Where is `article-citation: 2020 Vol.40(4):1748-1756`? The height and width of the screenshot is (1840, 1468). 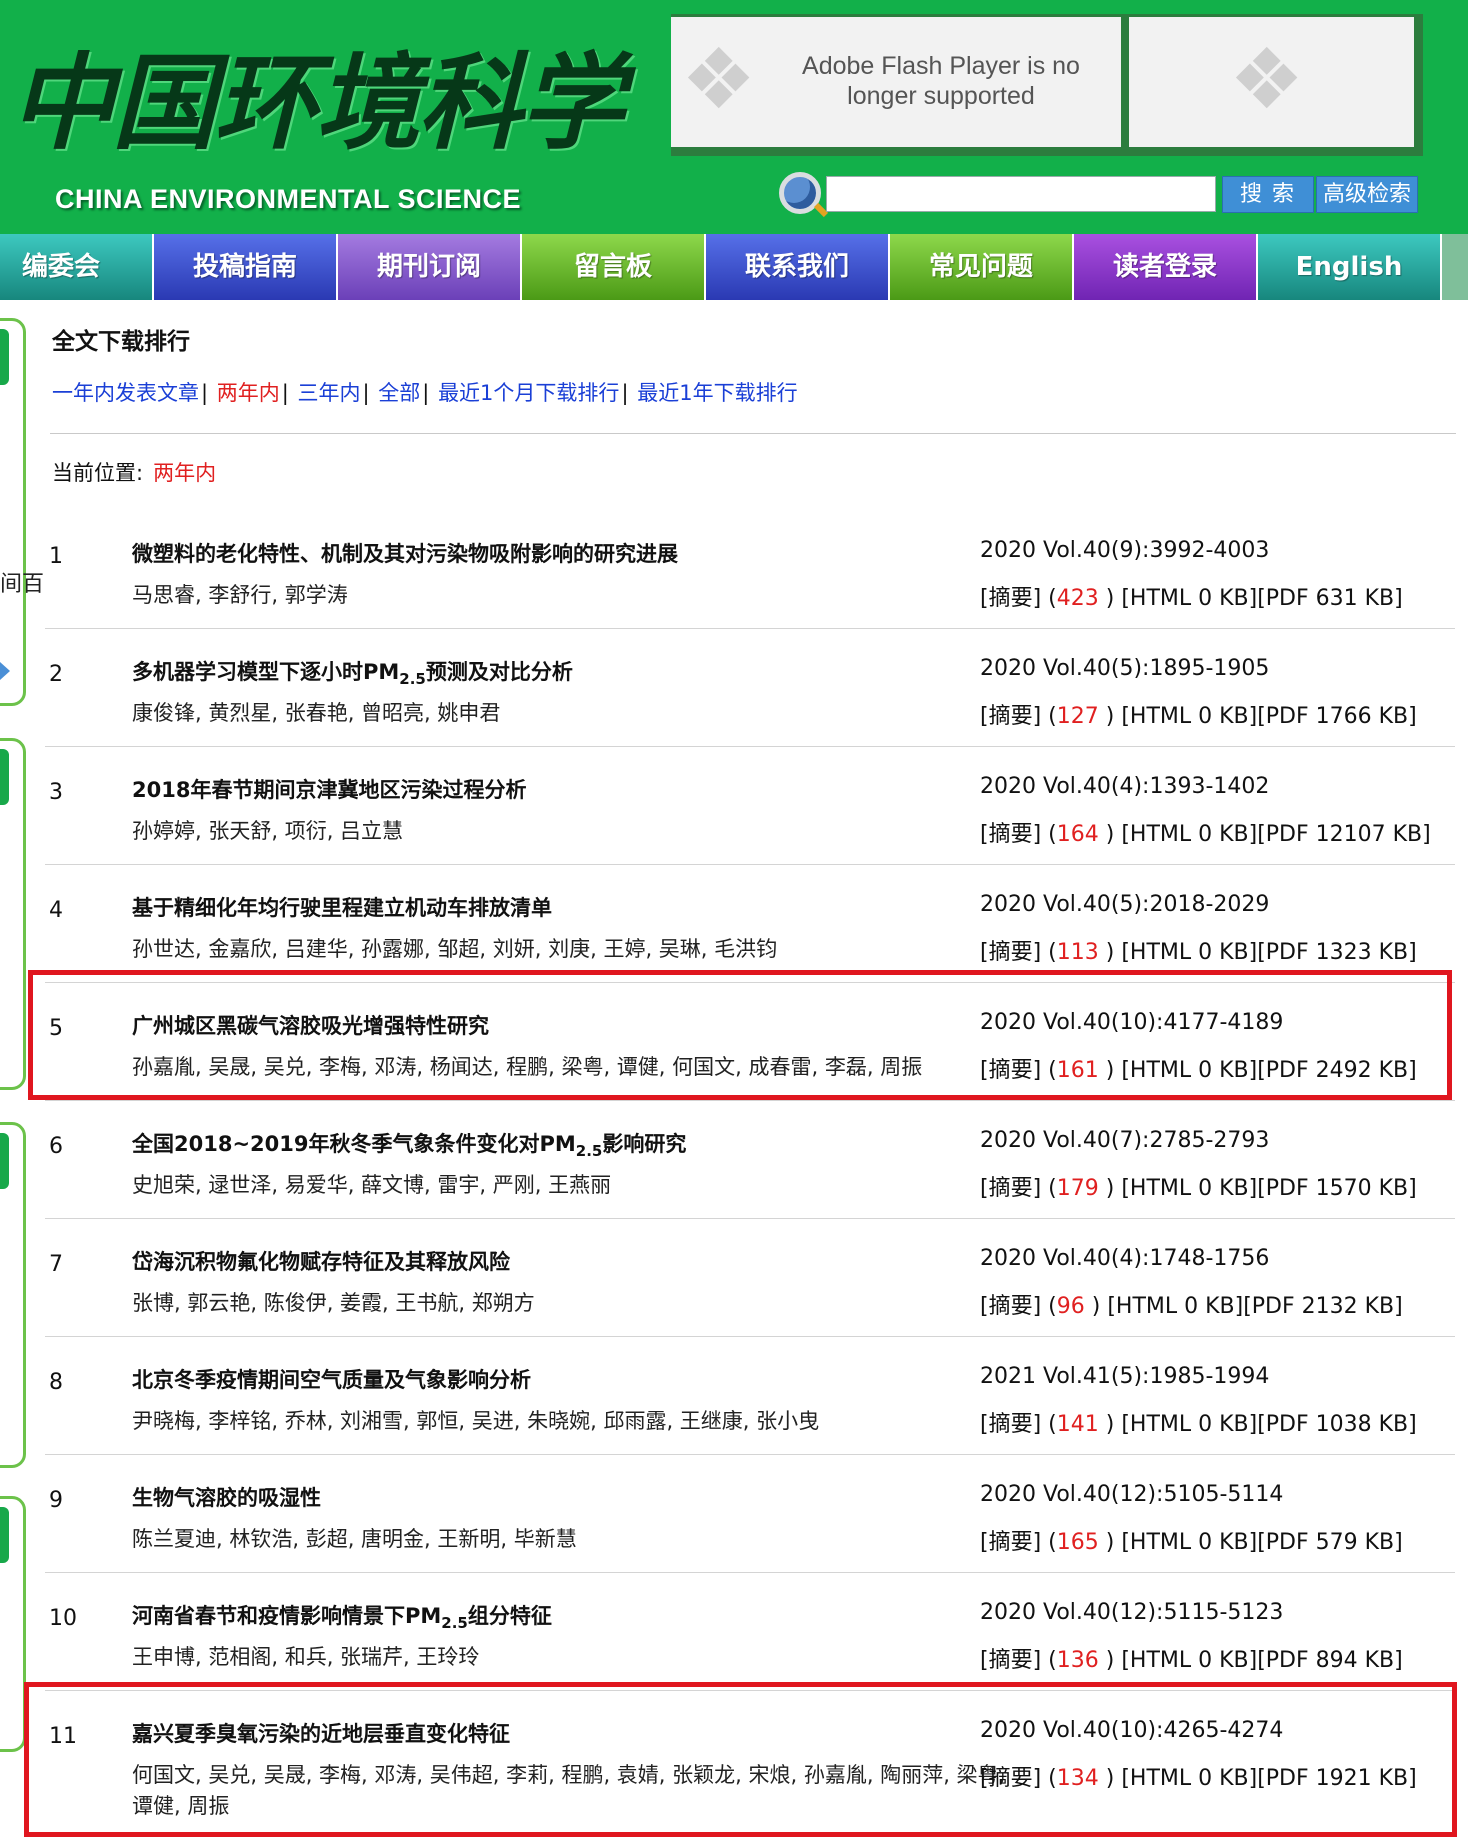
article-citation: 2020 Vol.40(4):1748-1756 is located at coordinates (1125, 1258).